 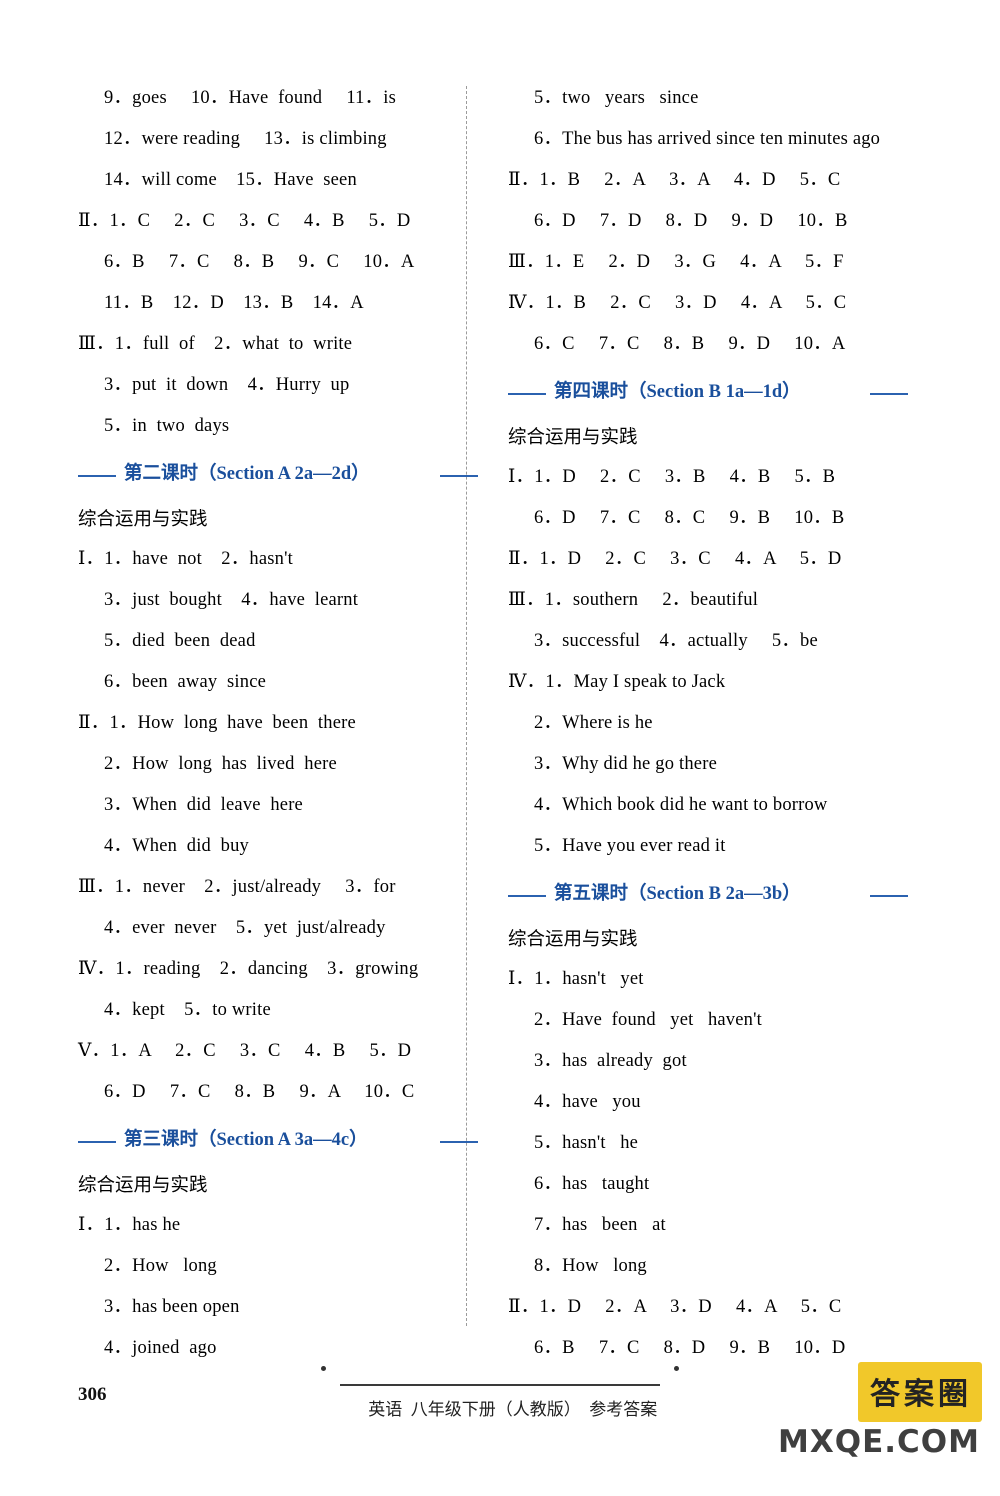 What do you see at coordinates (677, 303) in the screenshot?
I see `answer-line: Ⅳ．1．B 2．C 3．D 4．A 5．C` at bounding box center [677, 303].